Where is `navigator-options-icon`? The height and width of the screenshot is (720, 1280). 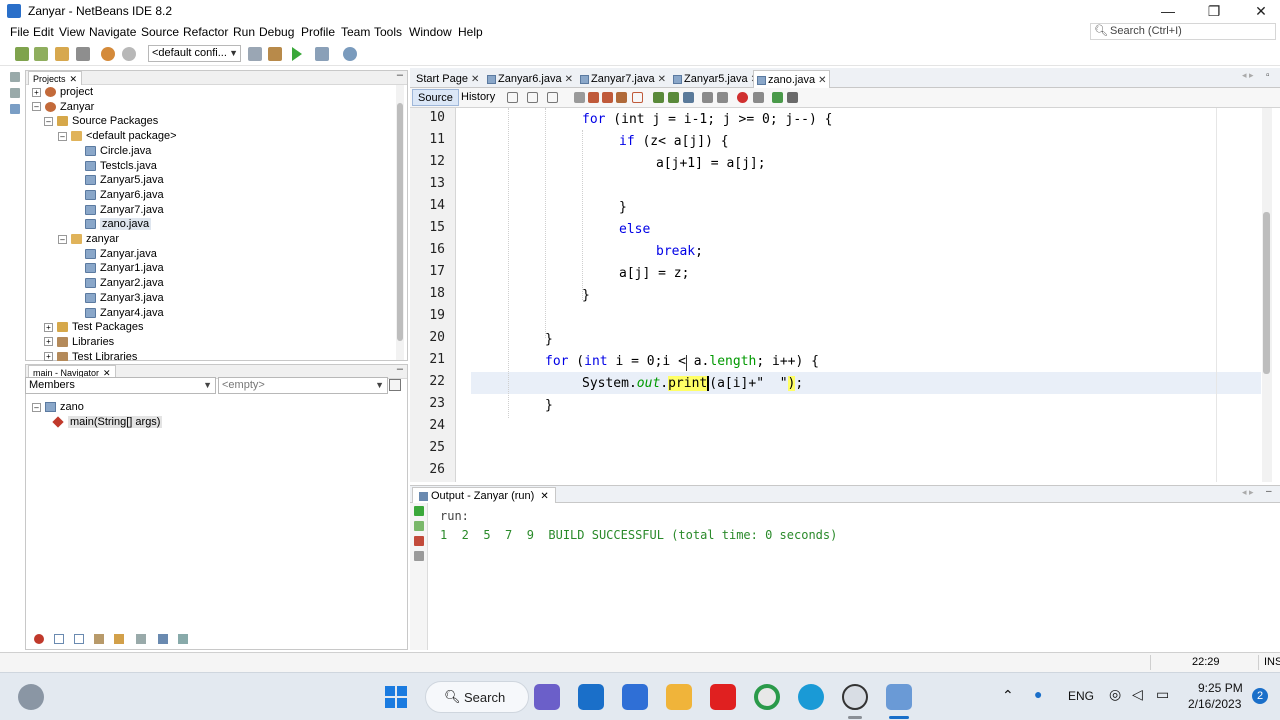
navigator-options-icon is located at coordinates (395, 385).